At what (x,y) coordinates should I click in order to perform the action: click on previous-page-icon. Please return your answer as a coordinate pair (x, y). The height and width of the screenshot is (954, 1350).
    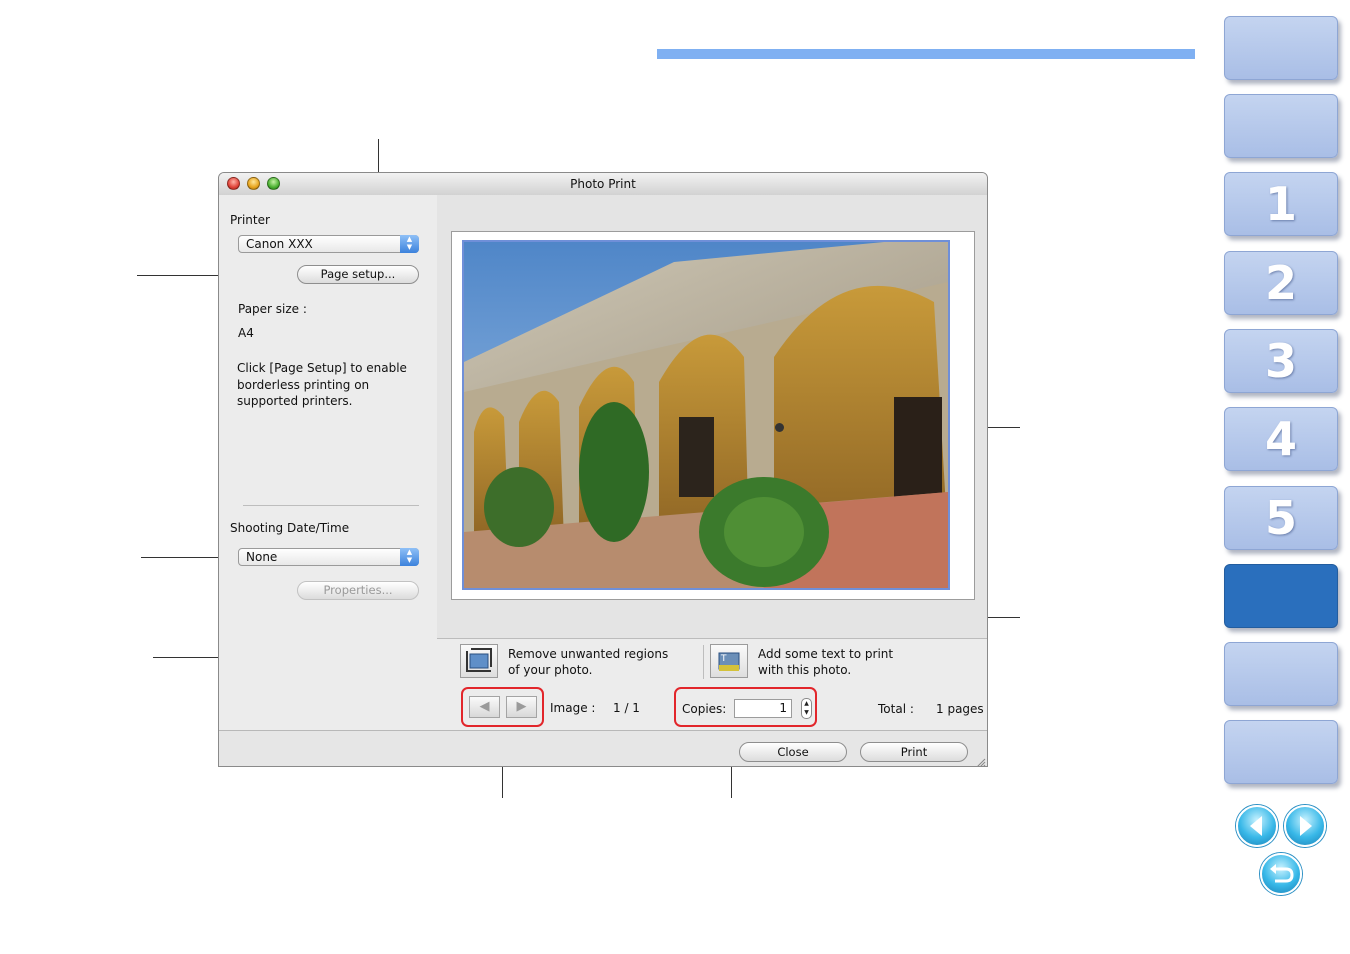
    Looking at the image, I should click on (1256, 826).